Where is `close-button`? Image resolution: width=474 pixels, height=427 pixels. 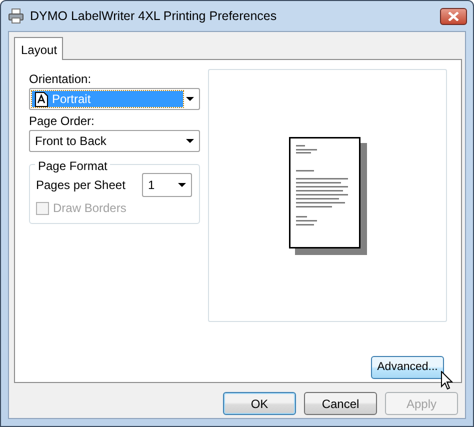
close-button is located at coordinates (453, 16).